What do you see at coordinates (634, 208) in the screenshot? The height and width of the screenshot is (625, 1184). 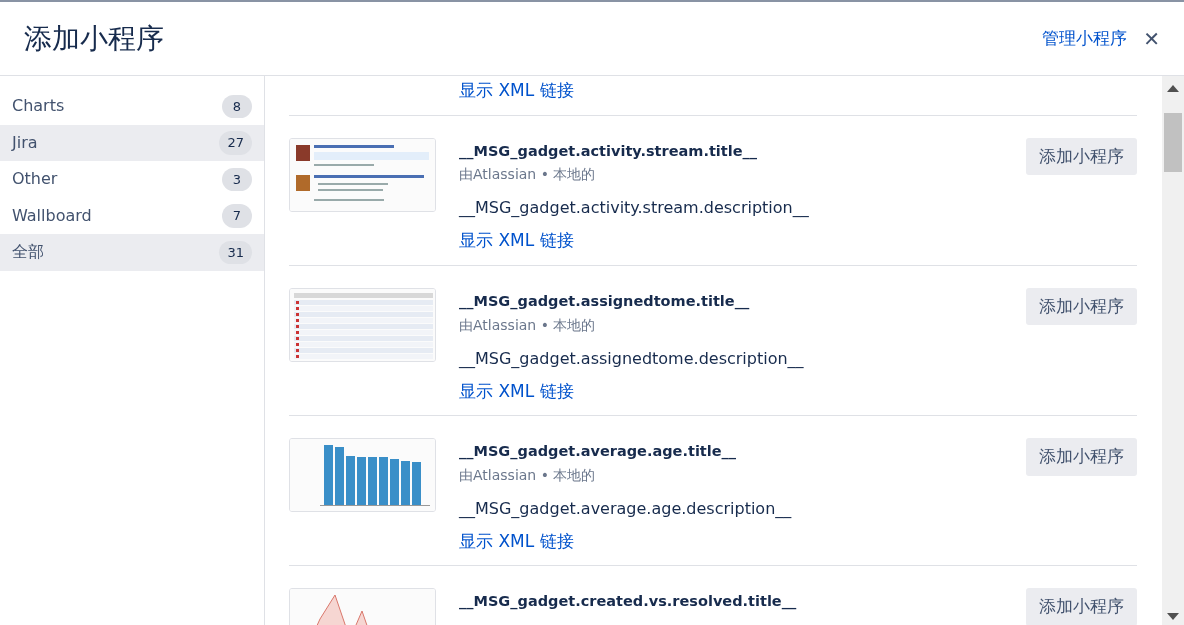 I see `gadget-description: __MSG_gadget.activity.stream.description__` at bounding box center [634, 208].